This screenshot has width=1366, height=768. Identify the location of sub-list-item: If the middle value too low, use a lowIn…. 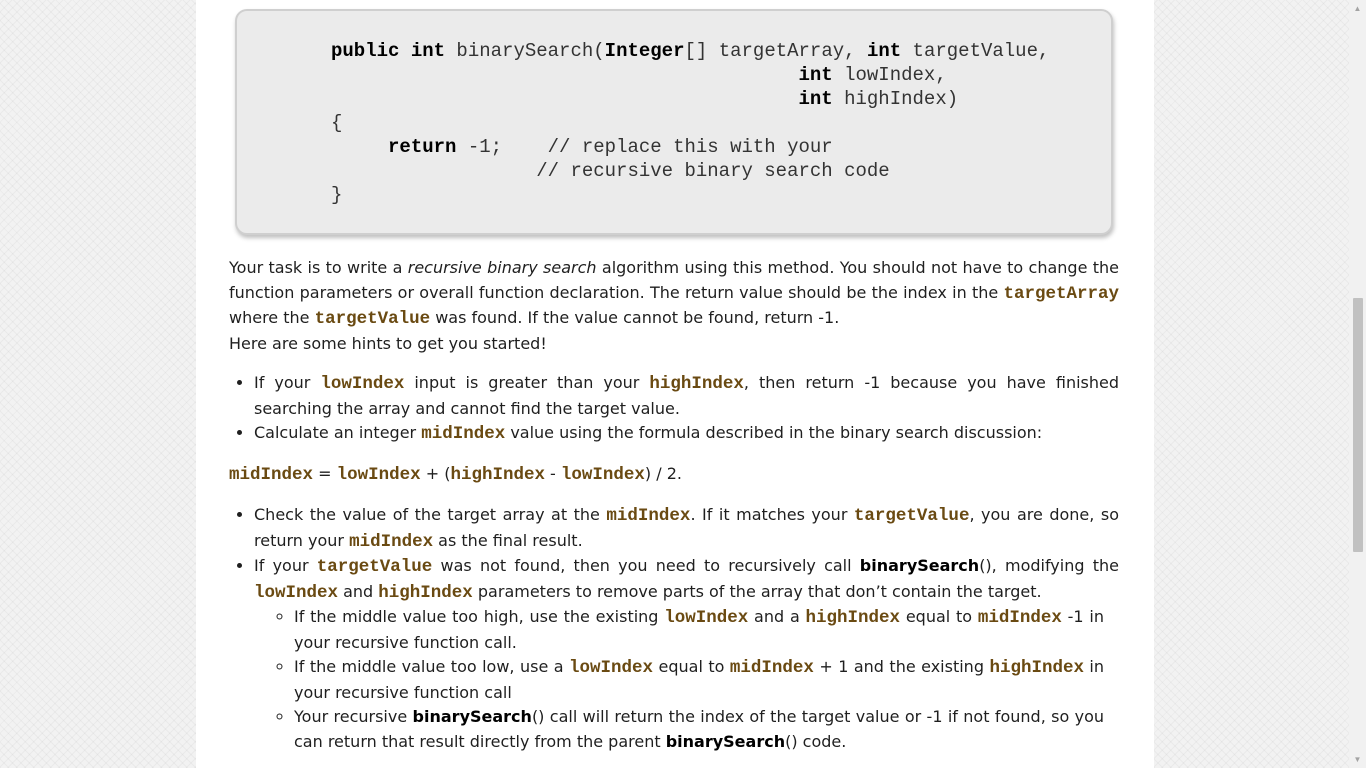
(699, 680).